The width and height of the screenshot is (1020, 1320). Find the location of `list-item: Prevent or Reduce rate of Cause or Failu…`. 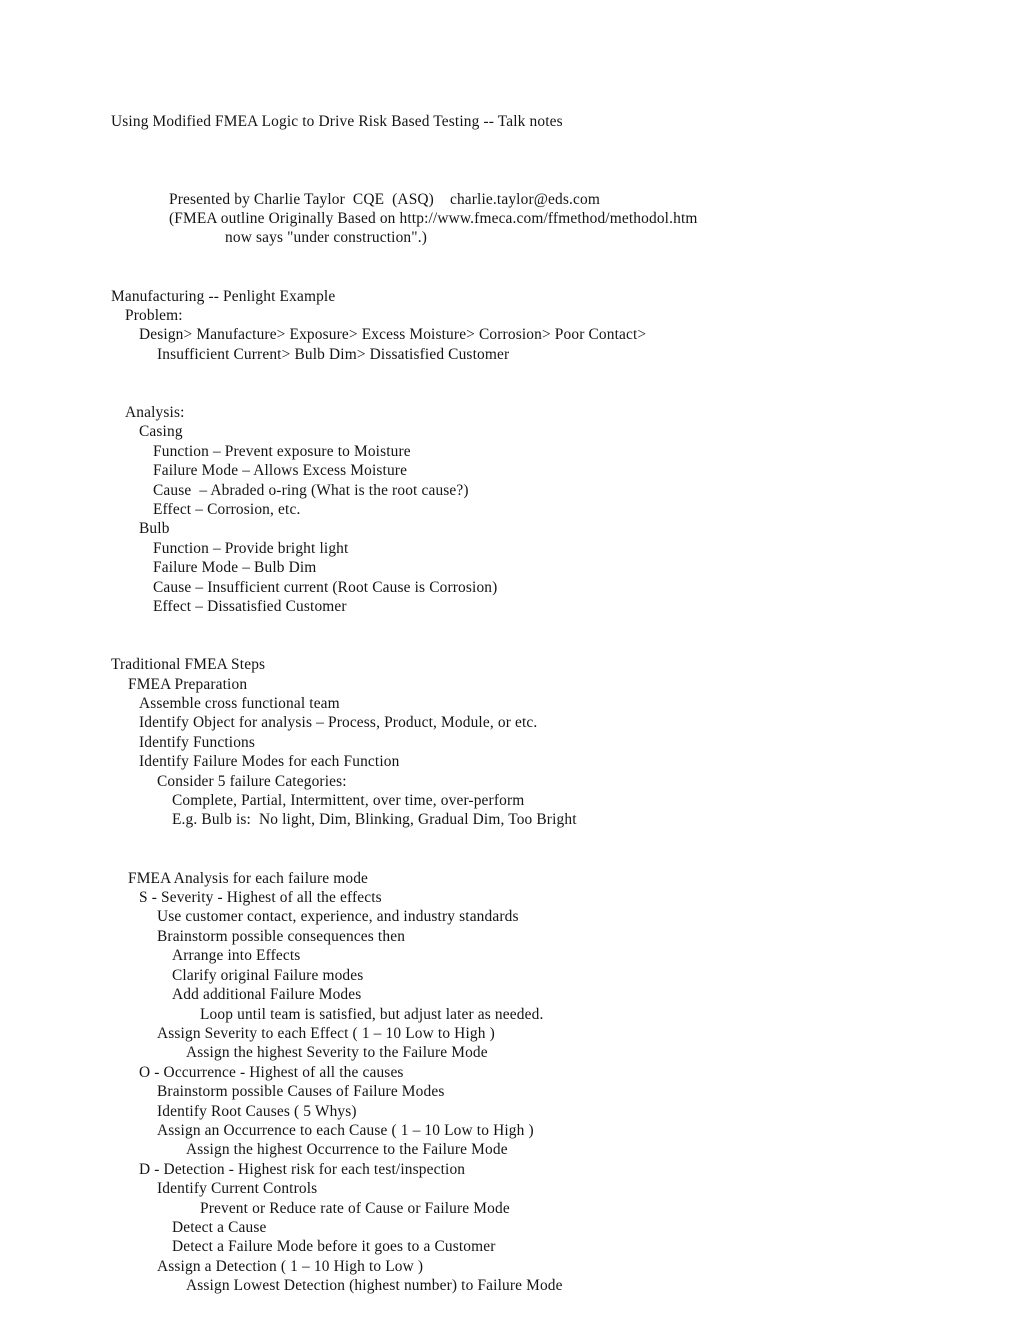

list-item: Prevent or Reduce rate of Cause or Failu… is located at coordinates (355, 1208).